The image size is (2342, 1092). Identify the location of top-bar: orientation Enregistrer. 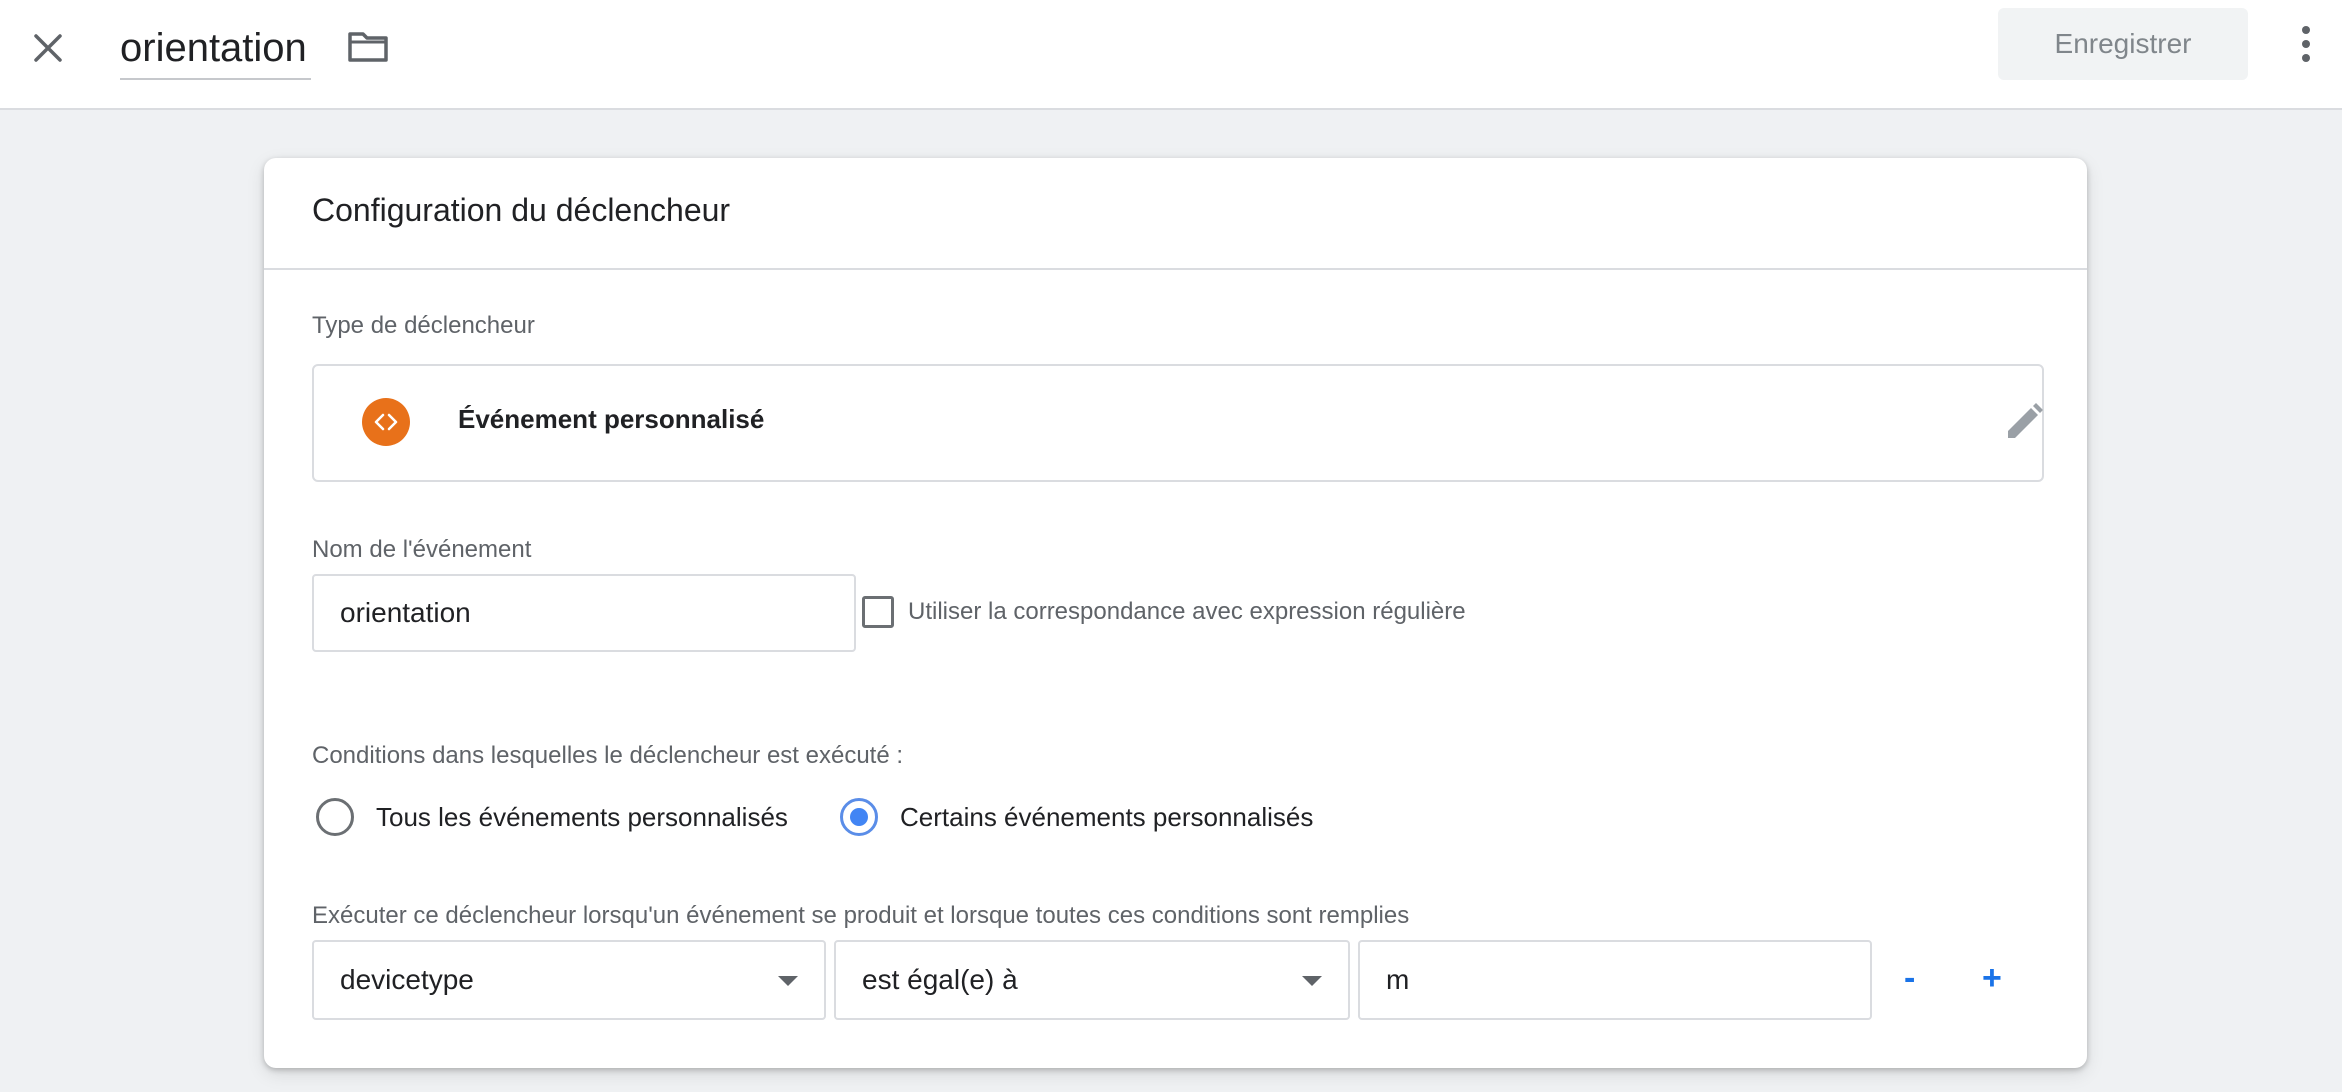
(1171, 55).